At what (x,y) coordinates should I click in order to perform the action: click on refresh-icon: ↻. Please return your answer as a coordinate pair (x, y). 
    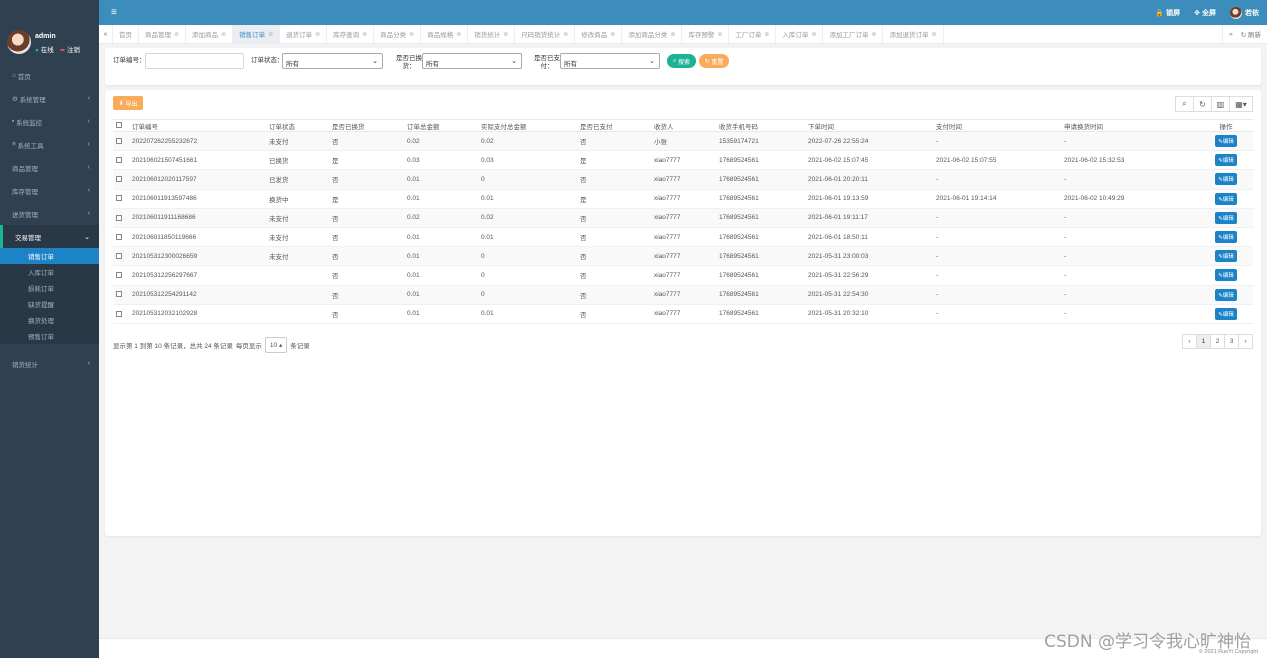
    Looking at the image, I should click on (1202, 104).